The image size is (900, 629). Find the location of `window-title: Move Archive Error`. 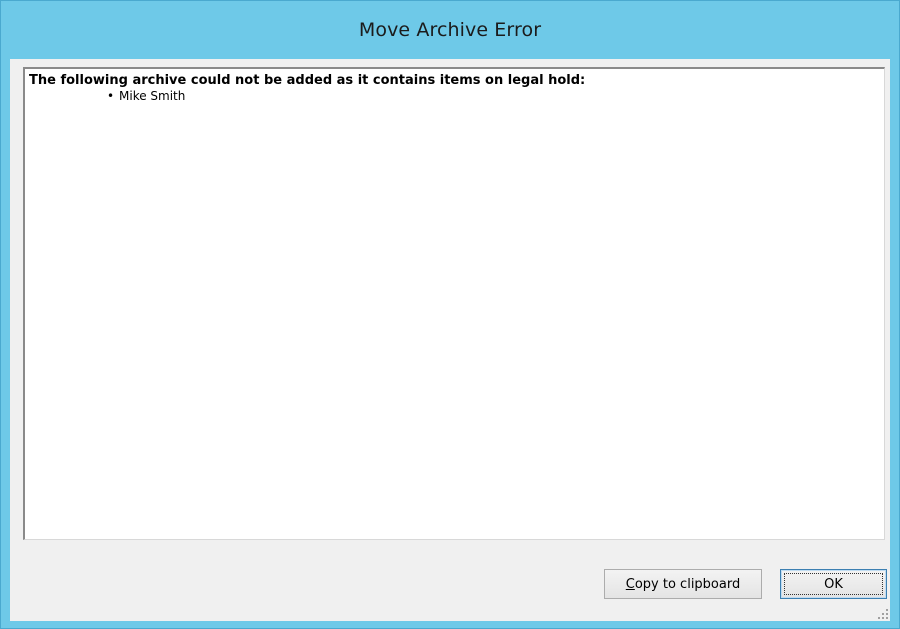

window-title: Move Archive Error is located at coordinates (450, 30).